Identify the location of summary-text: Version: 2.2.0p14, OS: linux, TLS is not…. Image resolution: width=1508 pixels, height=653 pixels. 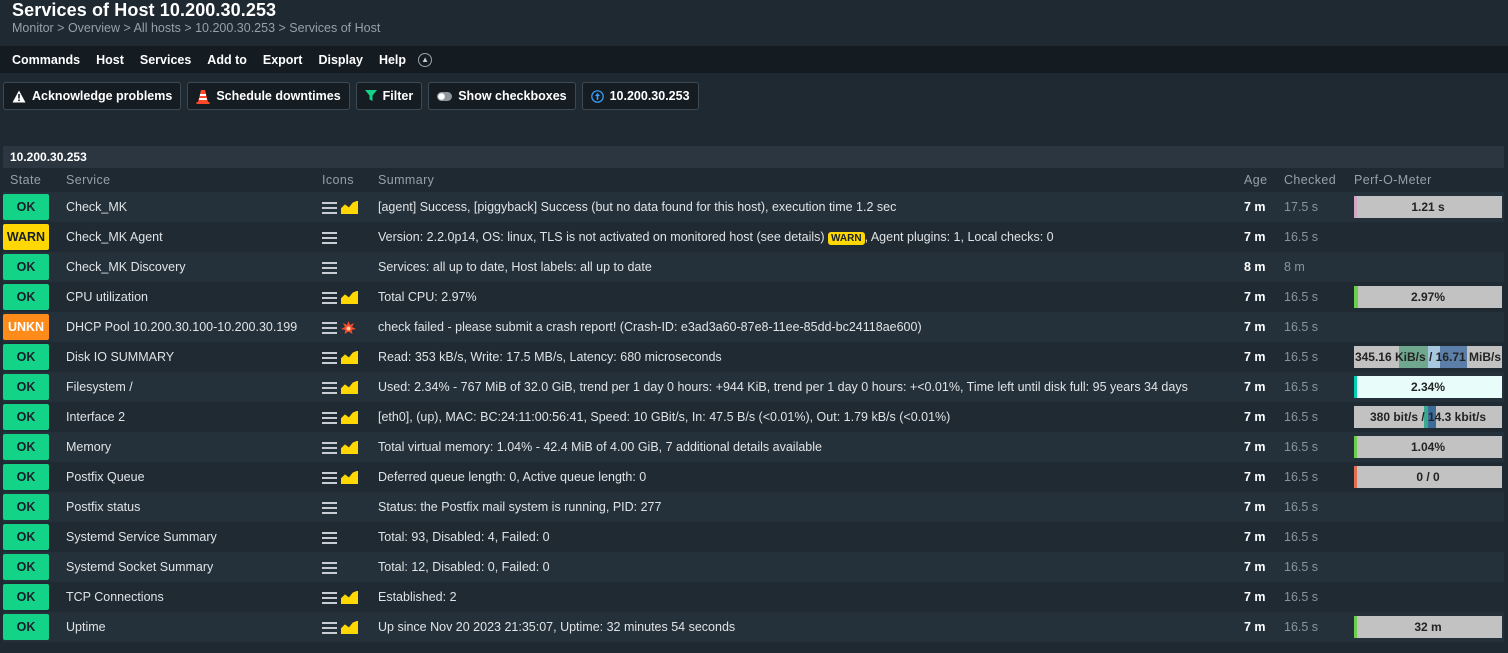
(601, 237).